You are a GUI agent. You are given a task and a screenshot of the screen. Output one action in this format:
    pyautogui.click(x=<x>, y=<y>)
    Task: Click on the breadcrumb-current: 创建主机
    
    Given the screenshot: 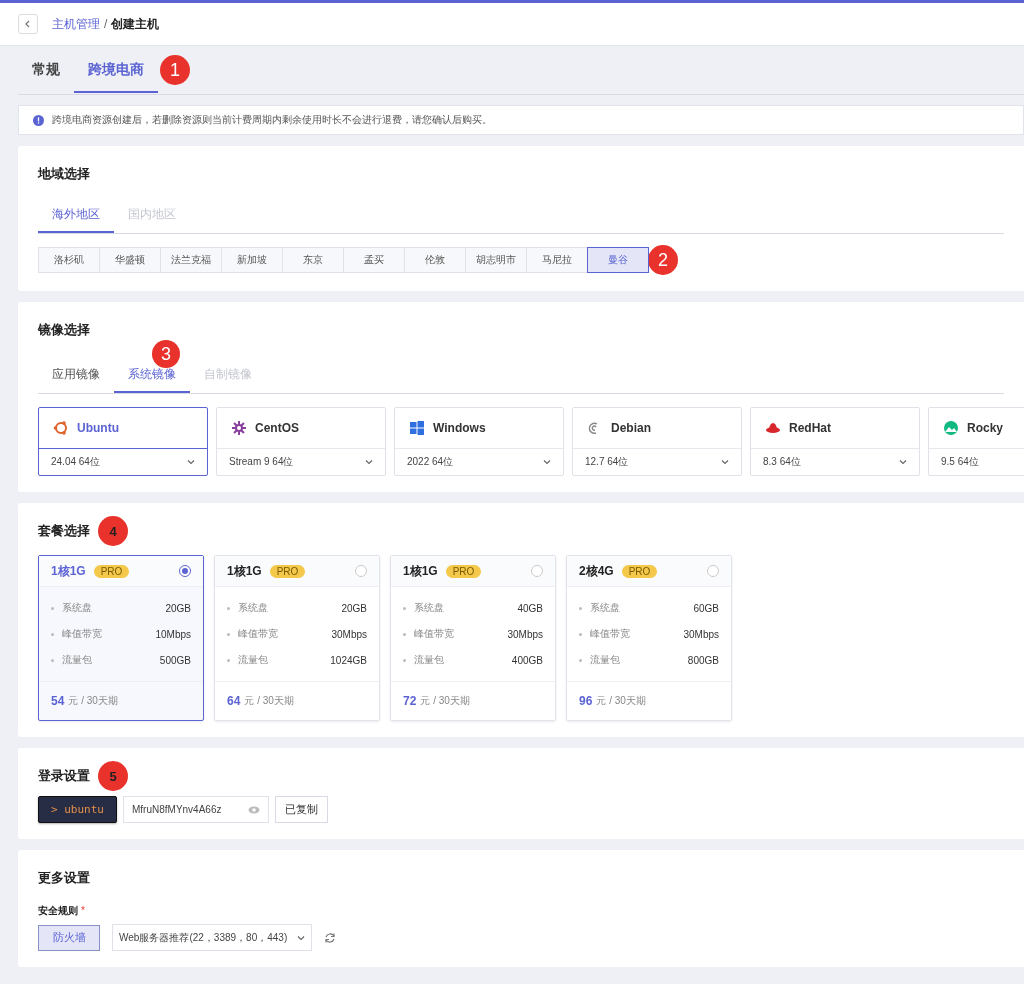 What is the action you would take?
    pyautogui.click(x=135, y=23)
    